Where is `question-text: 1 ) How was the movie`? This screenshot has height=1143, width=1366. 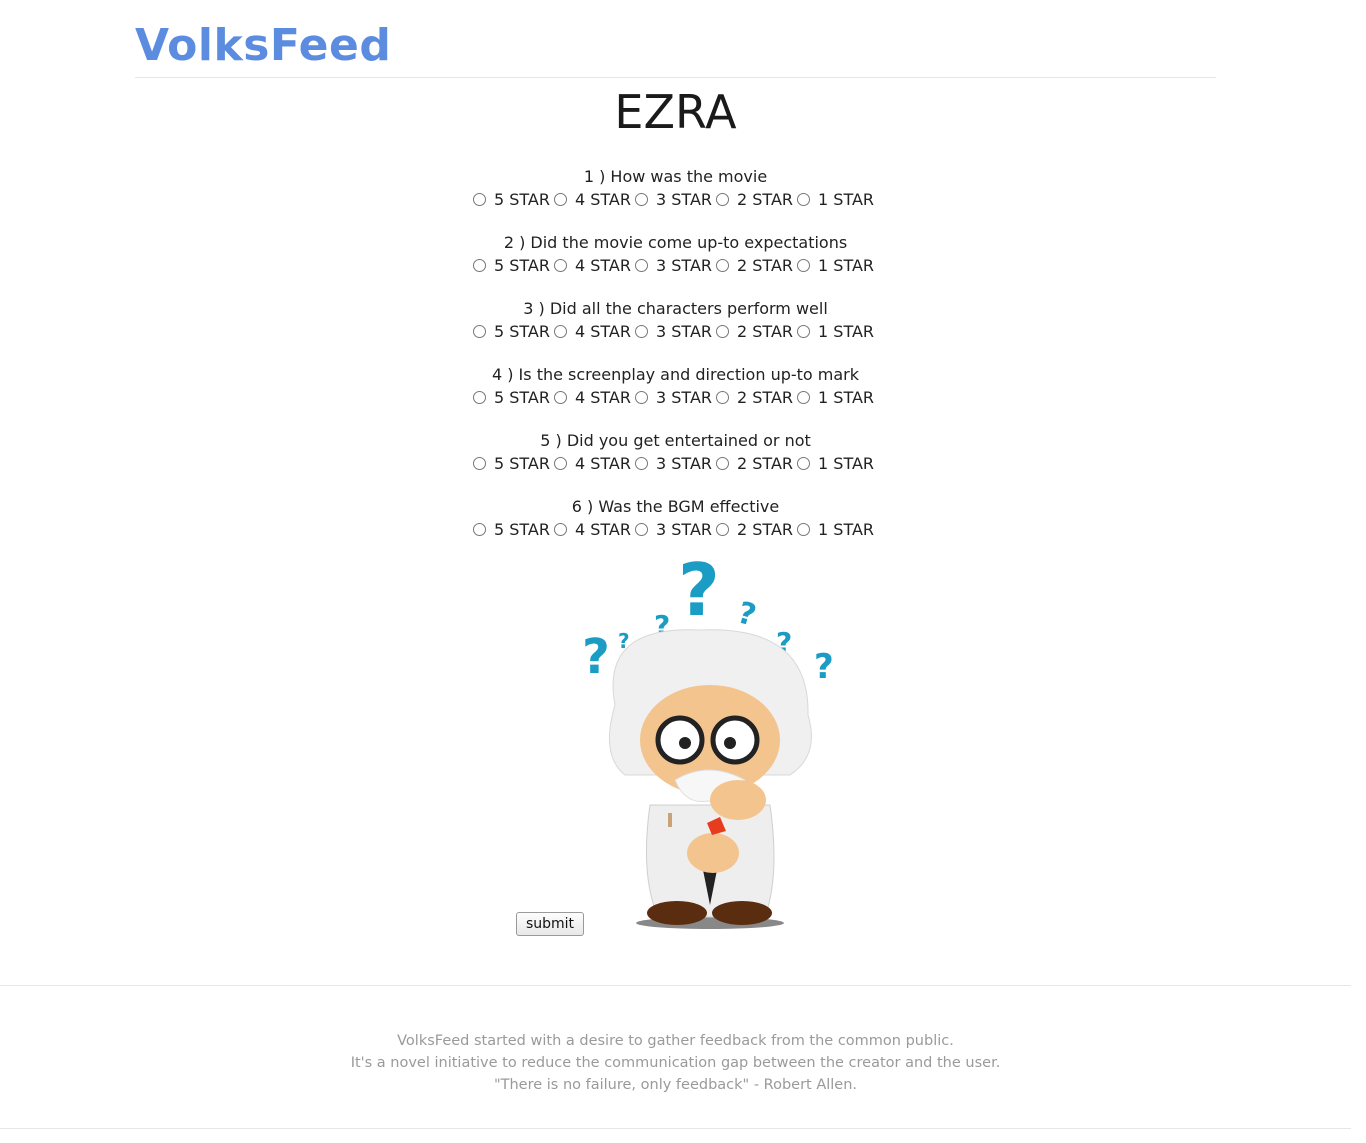 question-text: 1 ) How was the movie is located at coordinates (675, 176).